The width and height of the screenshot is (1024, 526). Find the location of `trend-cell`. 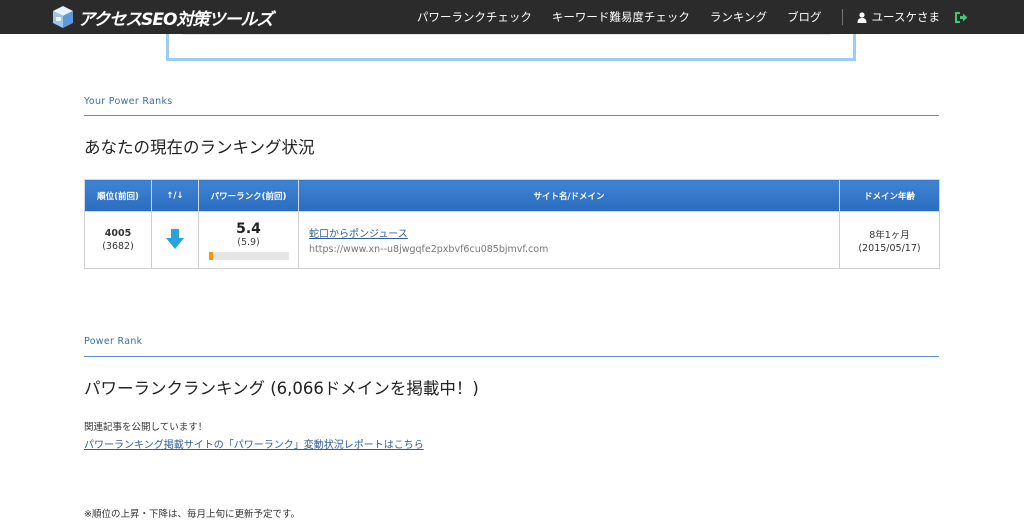

trend-cell is located at coordinates (175, 240).